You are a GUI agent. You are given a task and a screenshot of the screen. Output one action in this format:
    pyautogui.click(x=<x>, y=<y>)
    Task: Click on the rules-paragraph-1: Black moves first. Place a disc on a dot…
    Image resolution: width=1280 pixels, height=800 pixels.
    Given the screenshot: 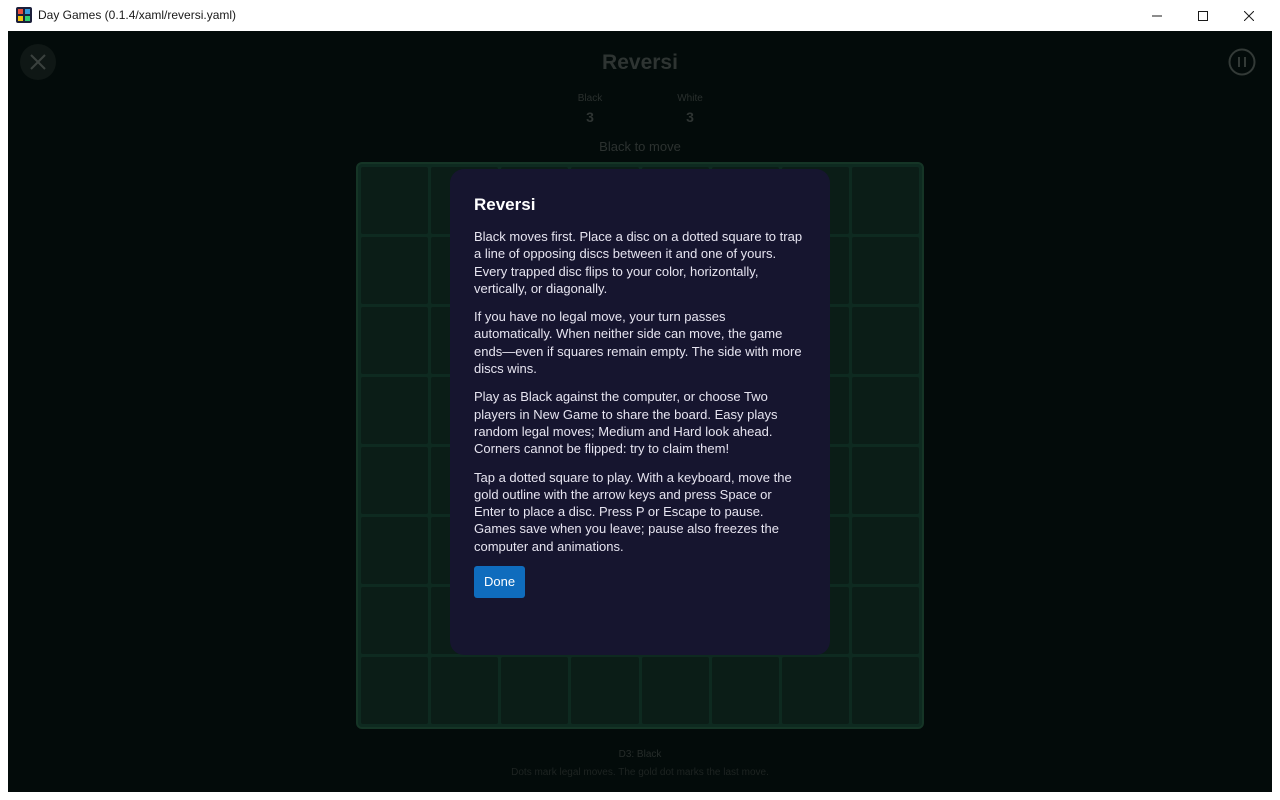 What is the action you would take?
    pyautogui.click(x=638, y=262)
    